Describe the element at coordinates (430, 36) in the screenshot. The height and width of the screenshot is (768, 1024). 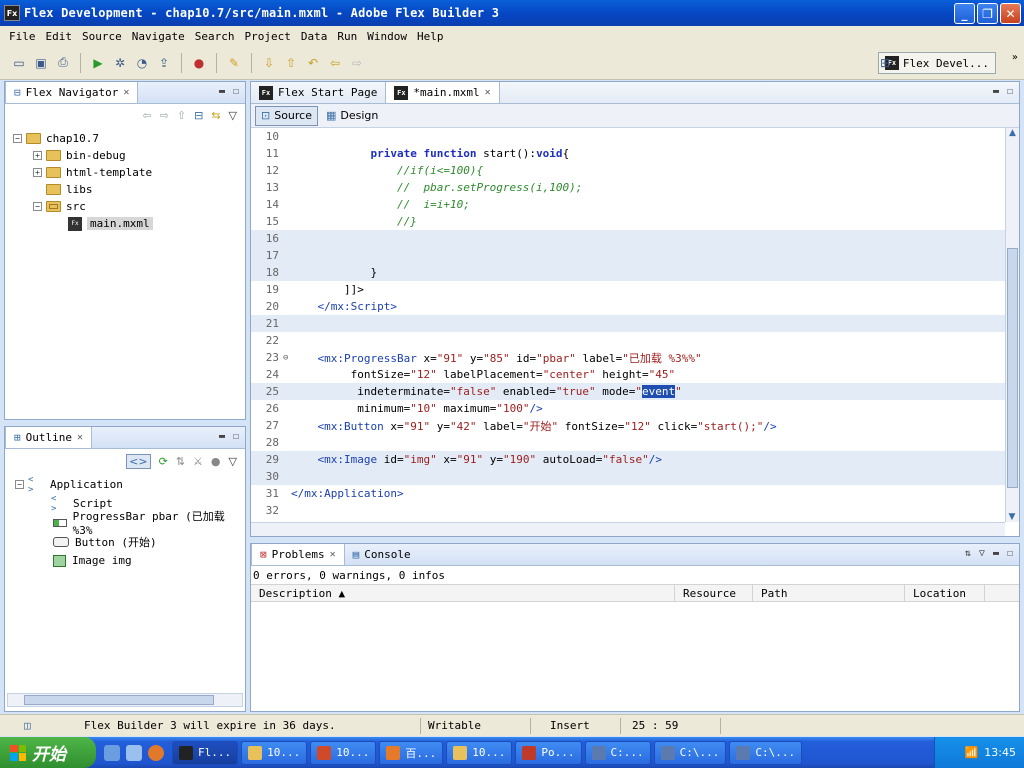
I see `menu-help: Help` at that location.